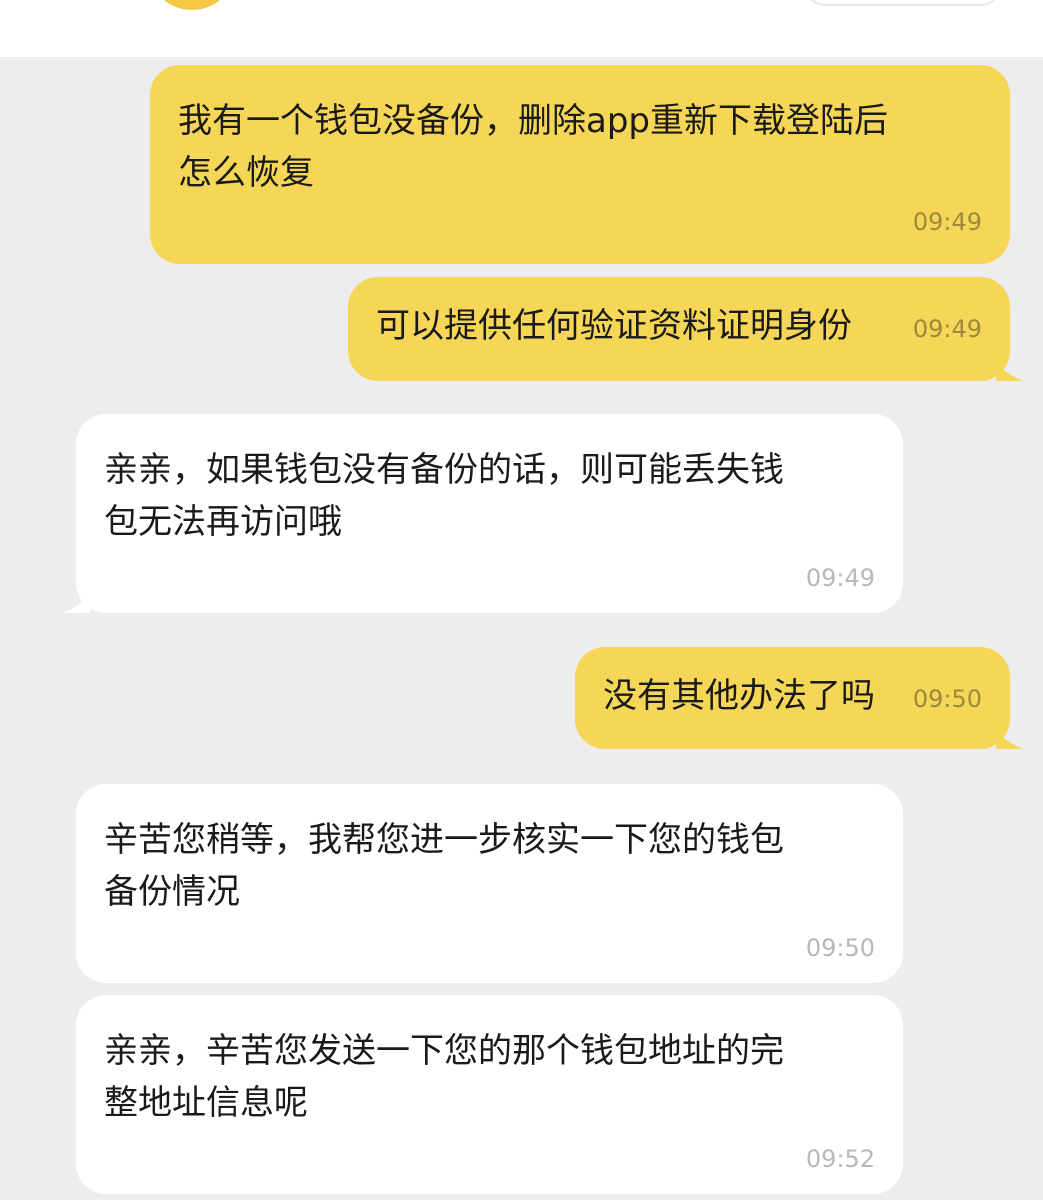 The height and width of the screenshot is (1200, 1043). Describe the element at coordinates (840, 1159) in the screenshot. I see `message-timestamp: 09:52` at that location.